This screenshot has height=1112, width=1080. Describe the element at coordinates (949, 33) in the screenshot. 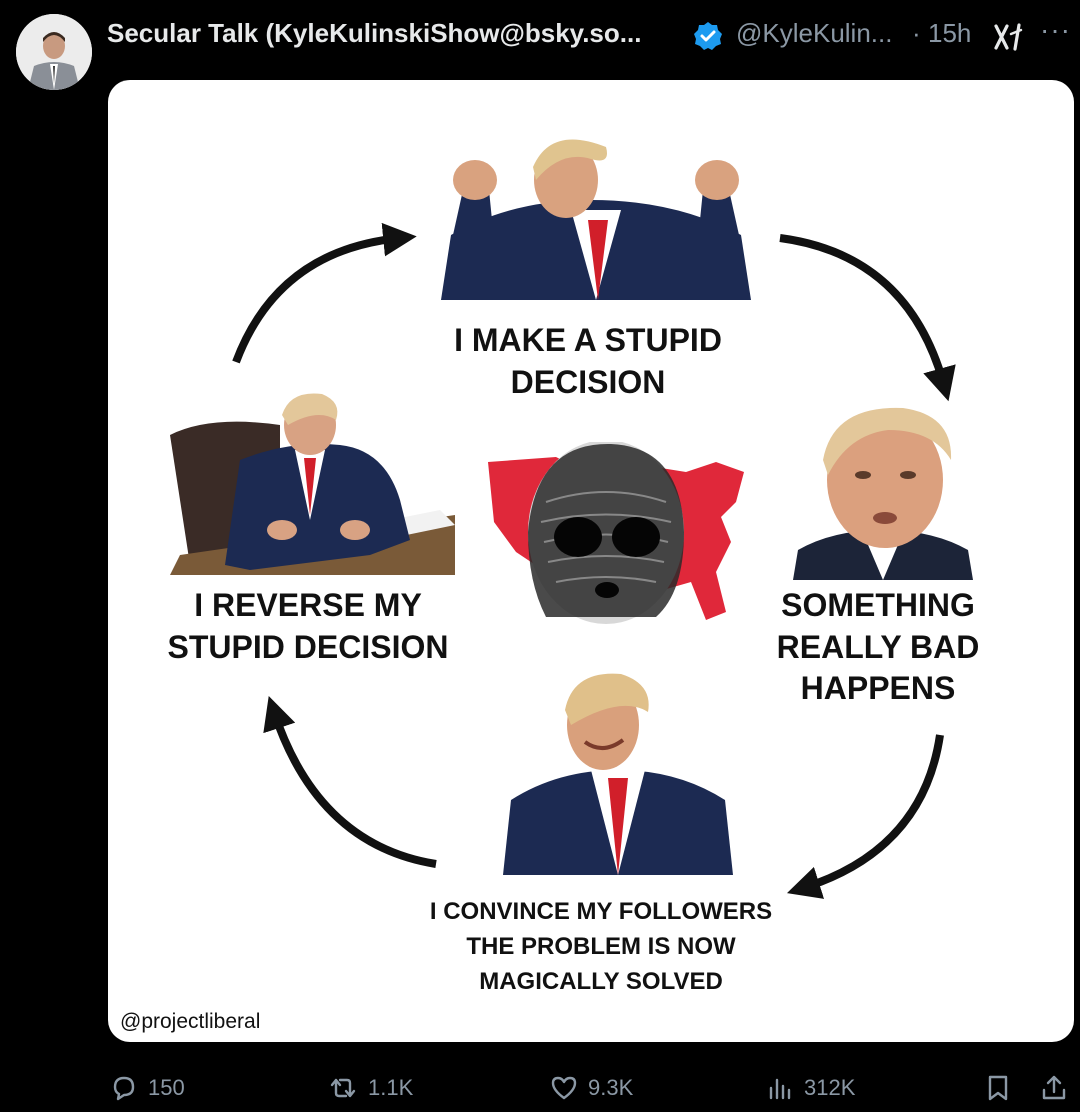

I see `post-time: 15h` at that location.